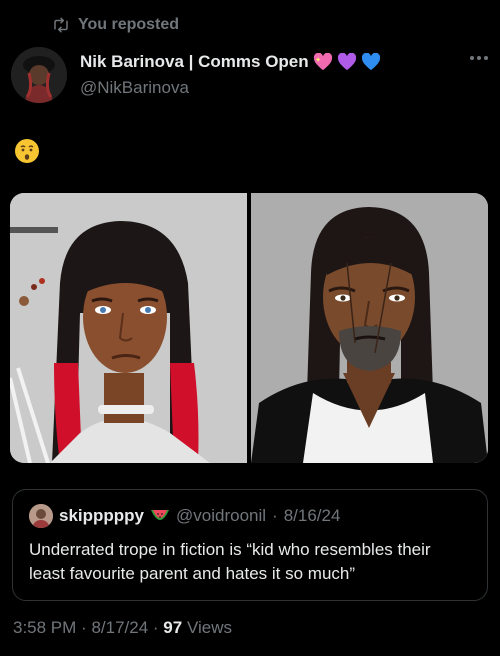 The width and height of the screenshot is (500, 656). I want to click on repost-label: You reposted, so click(129, 24).